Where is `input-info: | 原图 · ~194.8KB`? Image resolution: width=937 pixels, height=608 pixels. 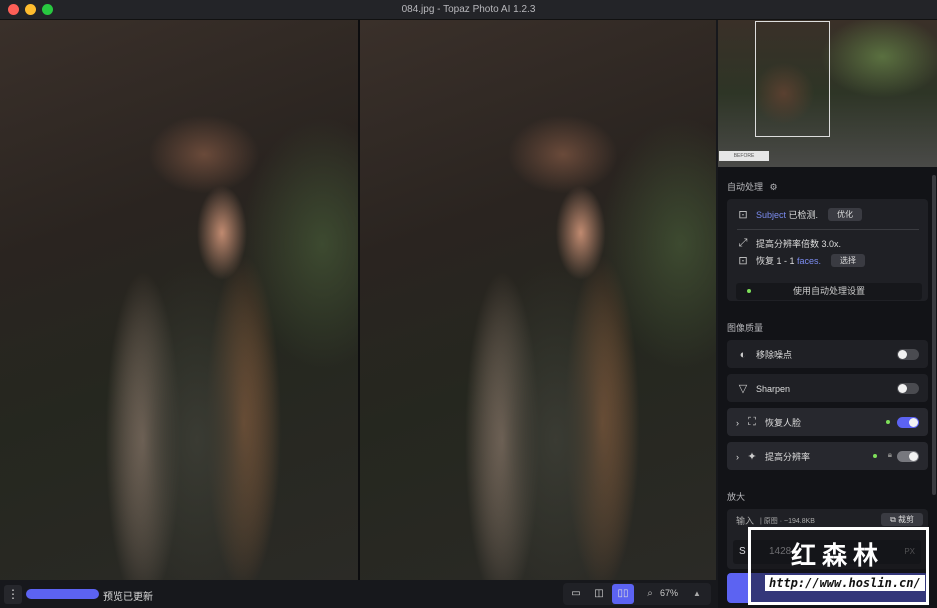 input-info: | 原图 · ~194.8KB is located at coordinates (787, 521).